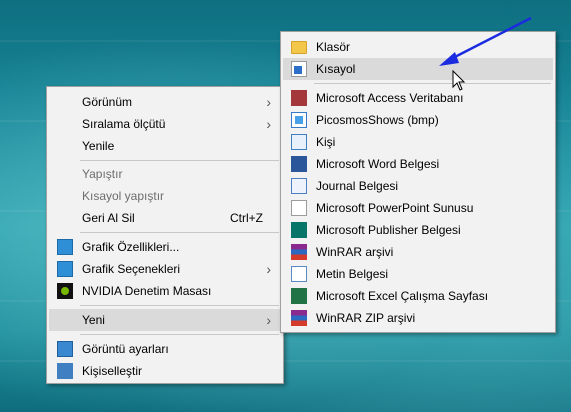 The image size is (571, 412). Describe the element at coordinates (357, 186) in the screenshot. I see `menu-item-label: Journal Belgesi` at that location.